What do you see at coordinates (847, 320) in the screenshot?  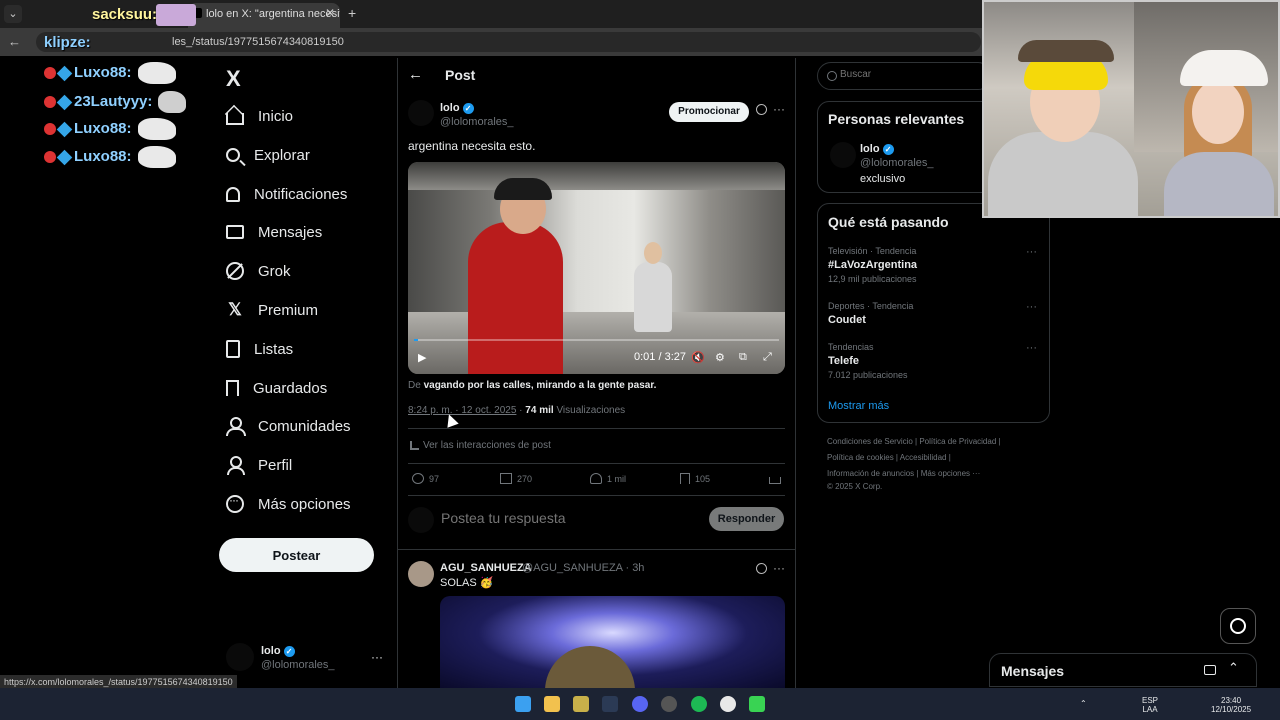 I see `trend-item: Coudet` at bounding box center [847, 320].